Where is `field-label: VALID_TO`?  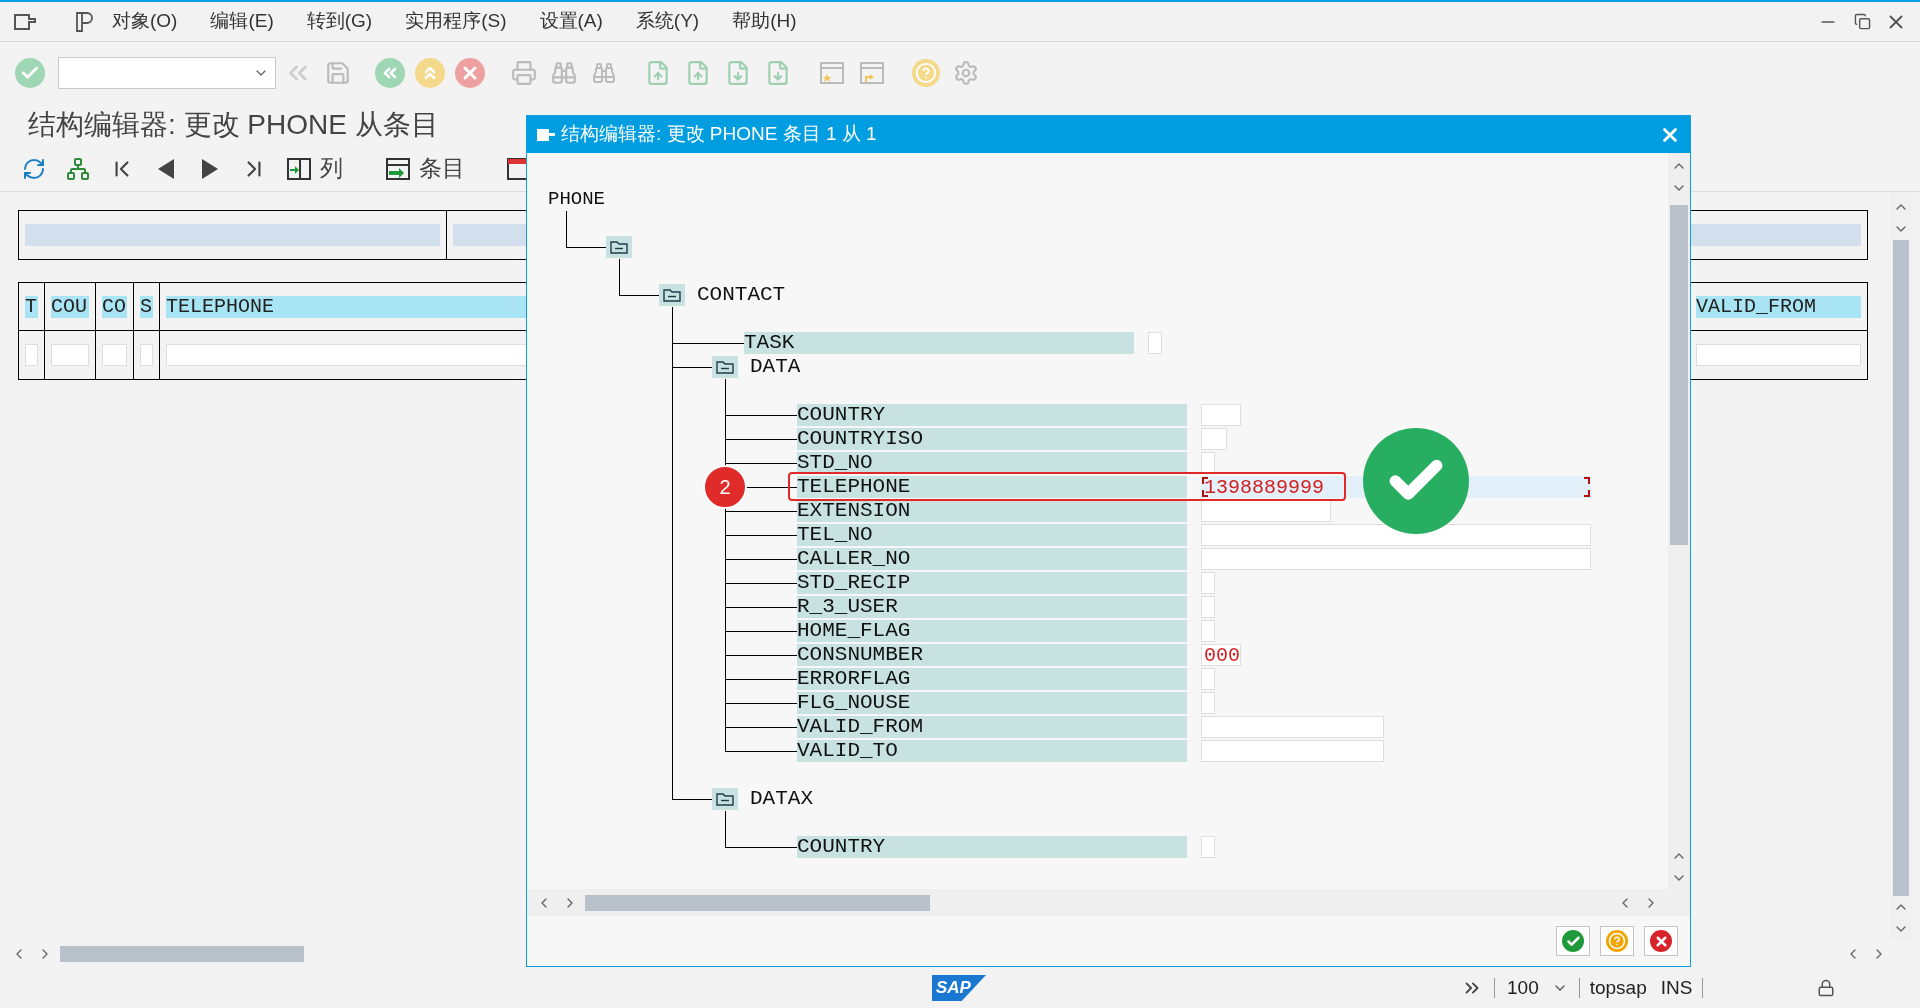 field-label: VALID_TO is located at coordinates (992, 751).